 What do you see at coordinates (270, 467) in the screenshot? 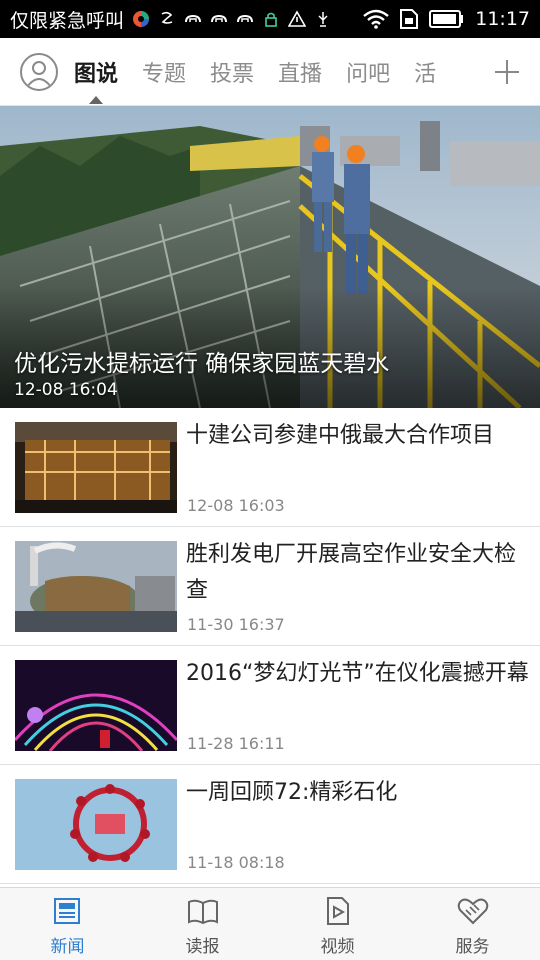
I see `list-item: 十建公司参建中俄最大合作项目 12-08 16:03` at bounding box center [270, 467].